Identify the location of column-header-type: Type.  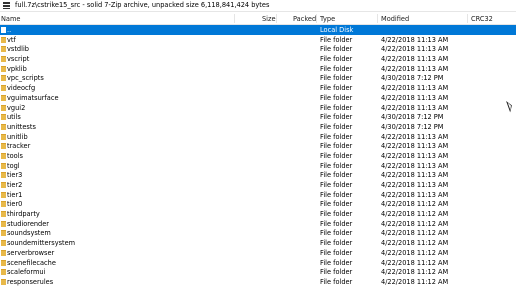
(327, 19).